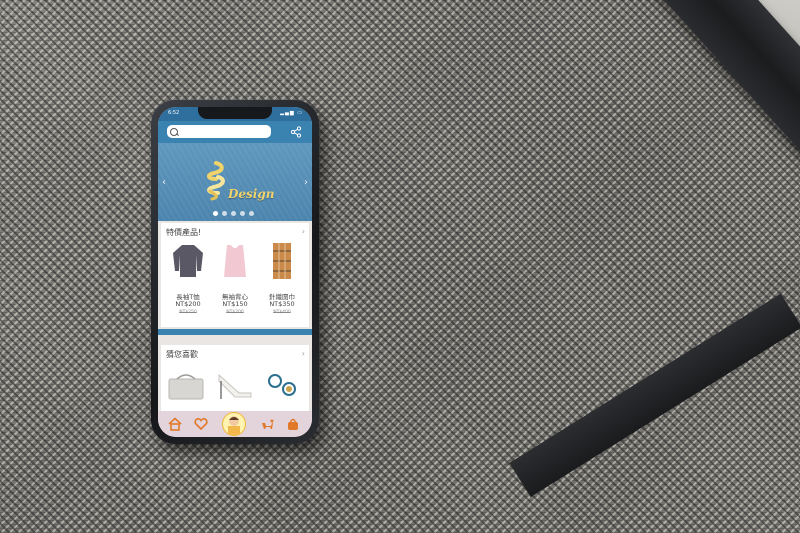 The height and width of the screenshot is (533, 800). I want to click on avatar, so click(234, 424).